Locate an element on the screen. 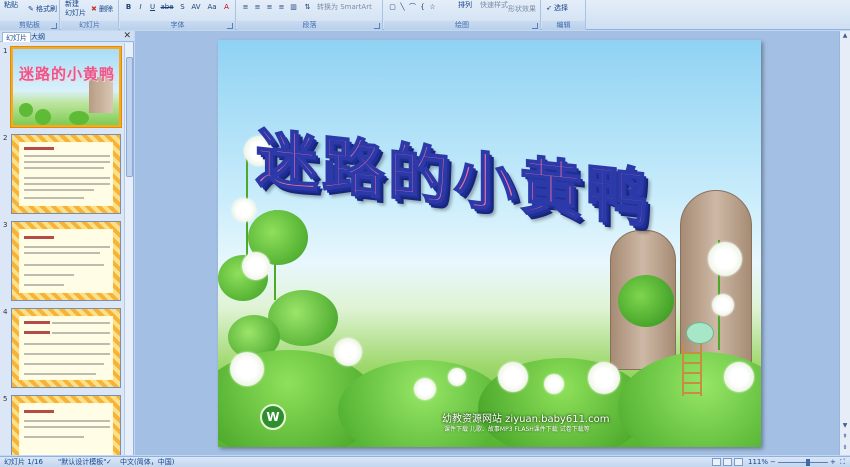 This screenshot has height=467, width=850. language-indicator: 中文(简体，中国) is located at coordinates (147, 462).